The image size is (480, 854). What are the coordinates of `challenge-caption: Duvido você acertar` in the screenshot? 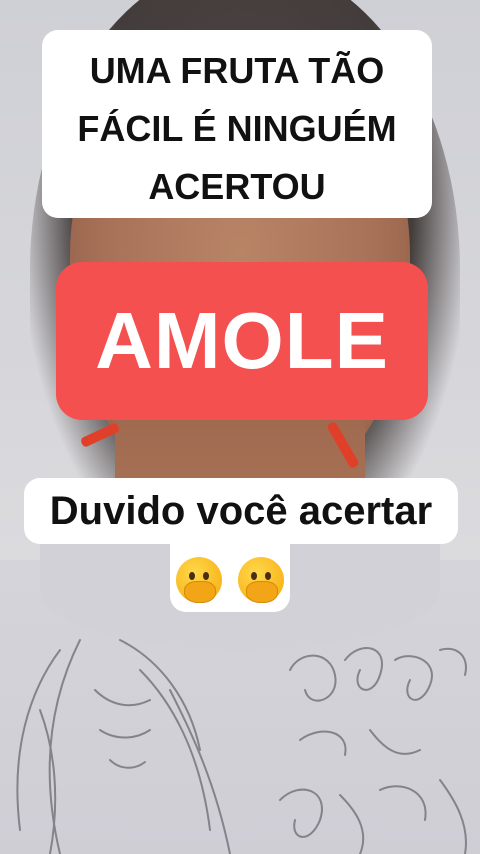 It's located at (241, 511).